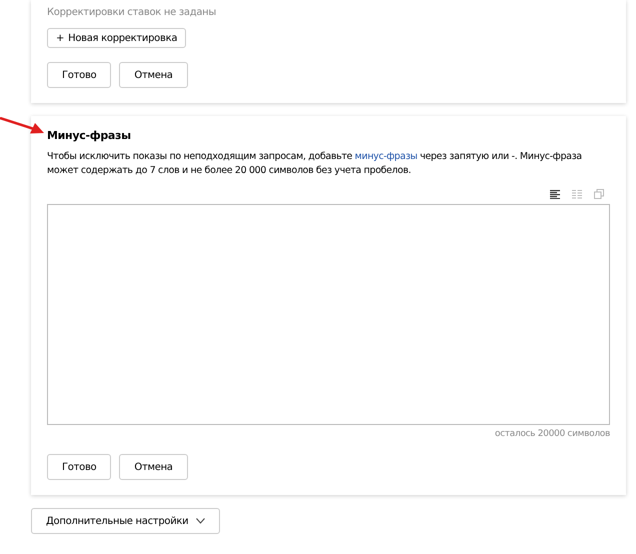 This screenshot has height=554, width=636. I want to click on character-counter: осталось 20000 символов, so click(552, 434).